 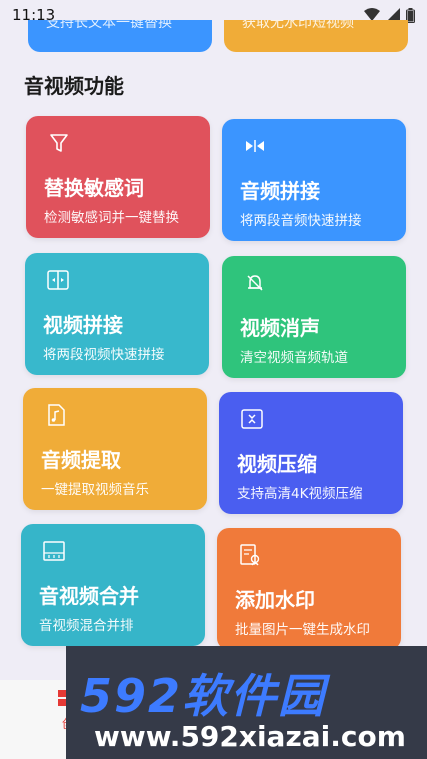 What do you see at coordinates (277, 464) in the screenshot?
I see `card-title: 视频压缩` at bounding box center [277, 464].